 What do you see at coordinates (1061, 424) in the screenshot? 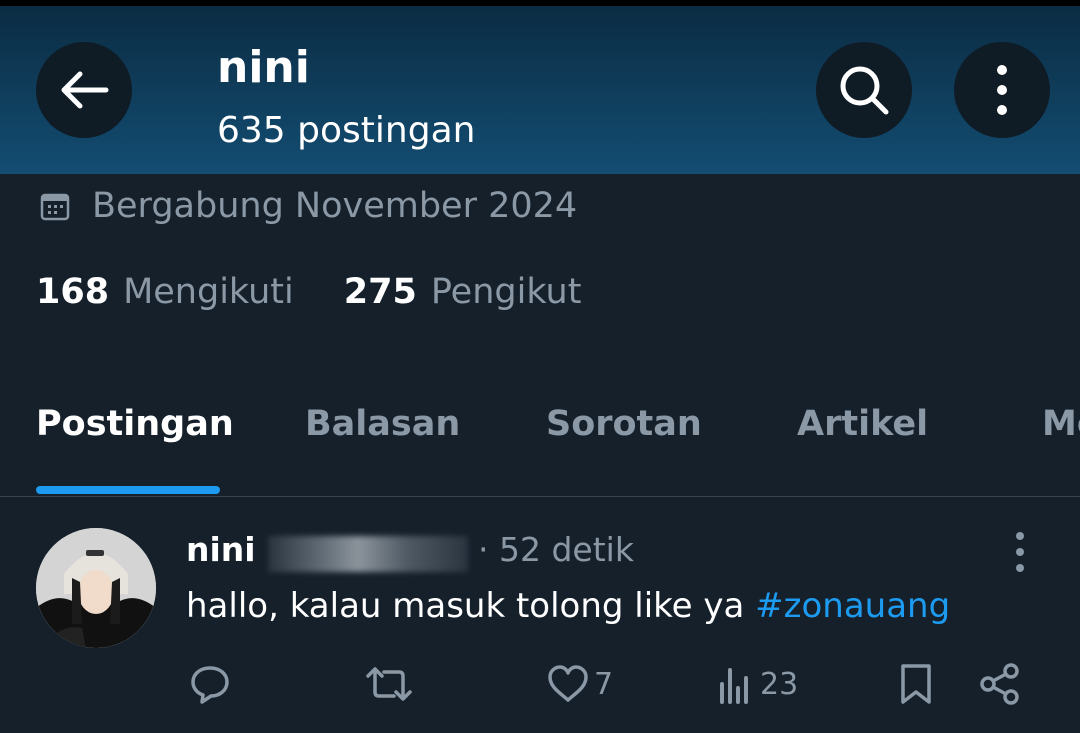
I see `tab-media: Me` at bounding box center [1061, 424].